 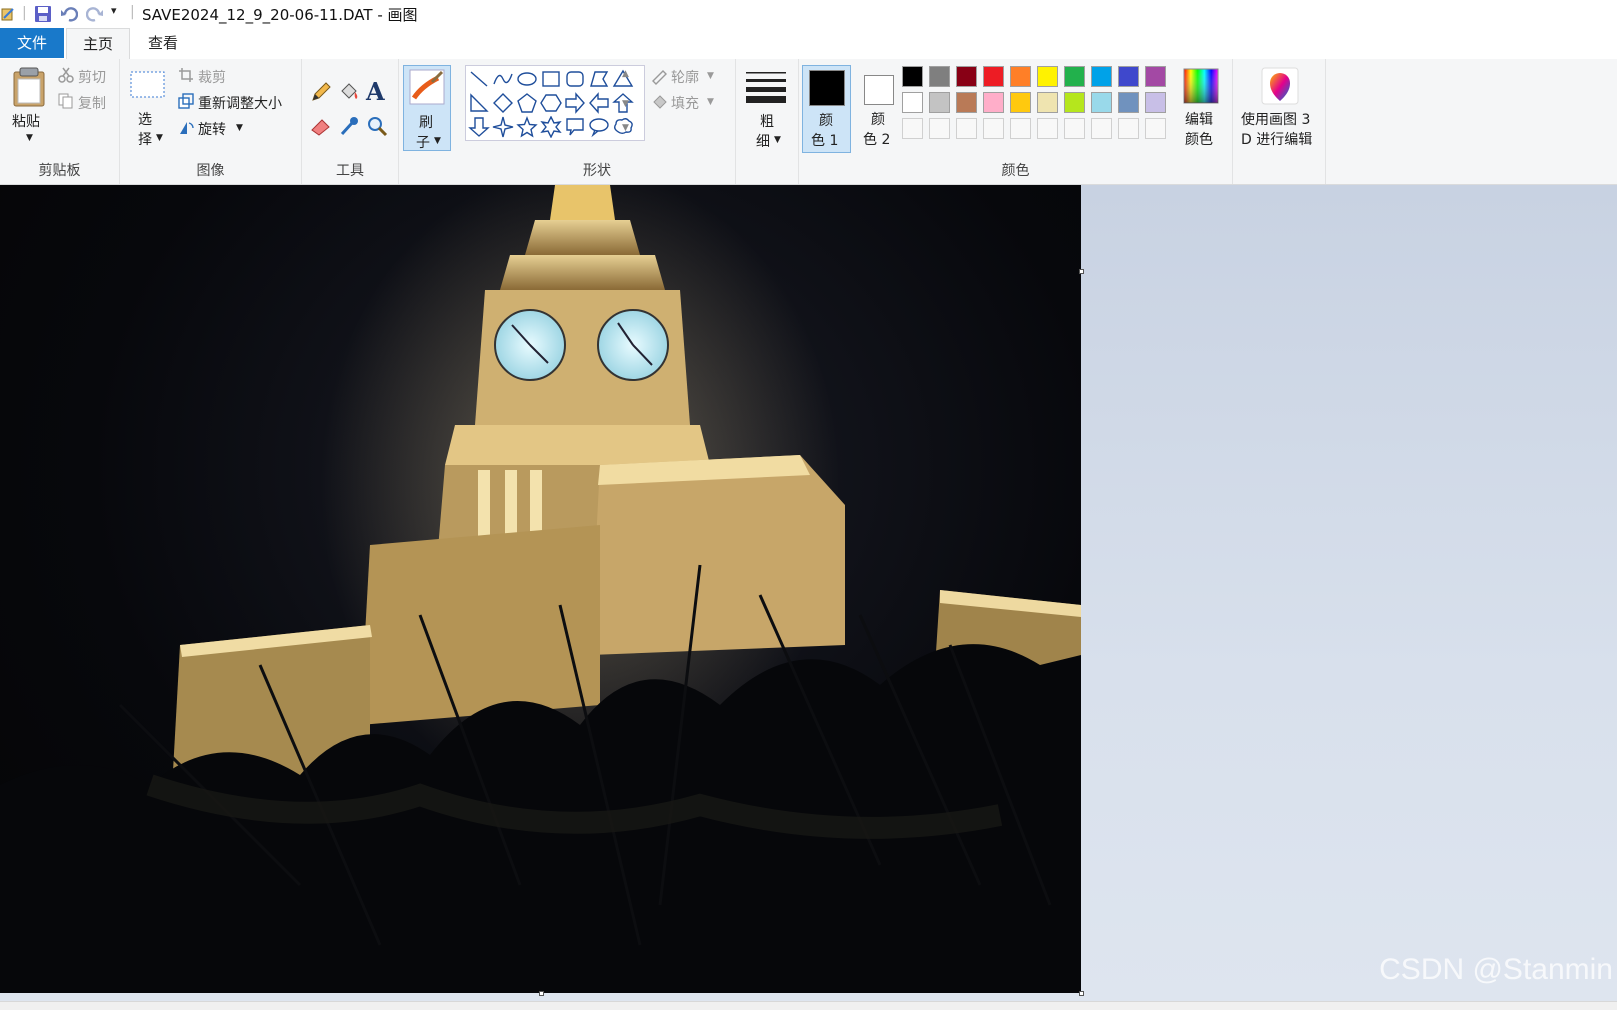 I want to click on rotate-button: 旋转 ▼, so click(x=218, y=128).